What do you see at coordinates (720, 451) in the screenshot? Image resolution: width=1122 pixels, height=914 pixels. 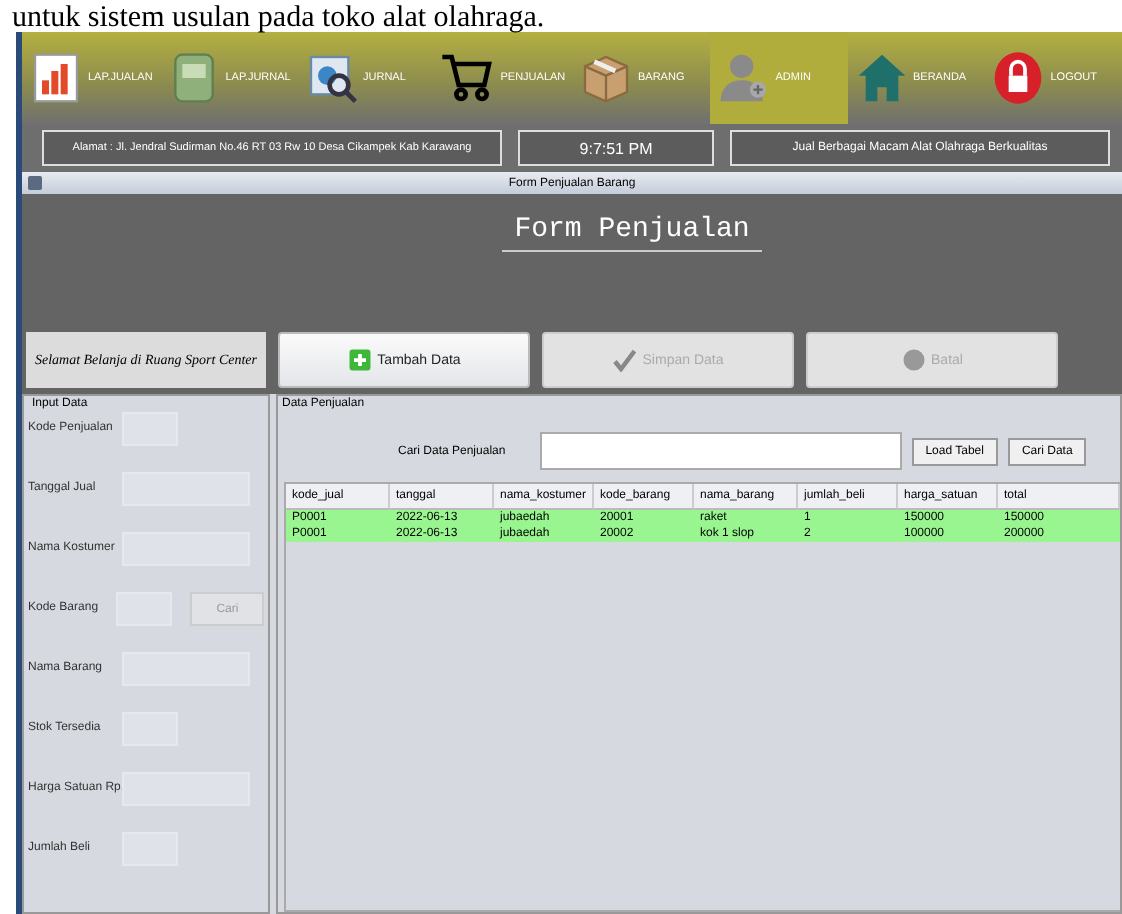 I see `search-field` at bounding box center [720, 451].